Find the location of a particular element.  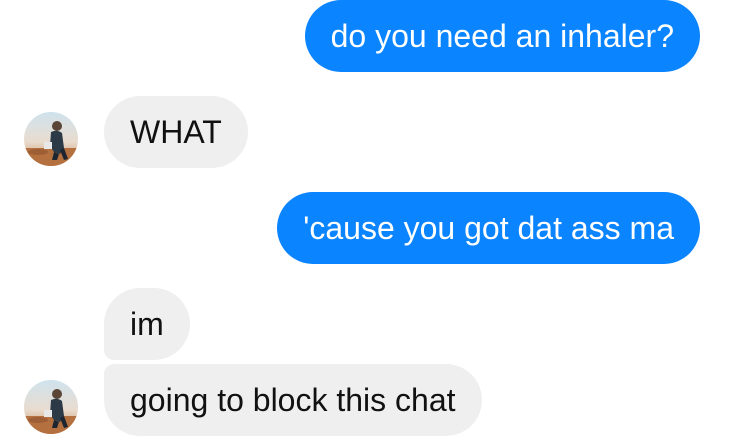

message-text: im is located at coordinates (147, 323).